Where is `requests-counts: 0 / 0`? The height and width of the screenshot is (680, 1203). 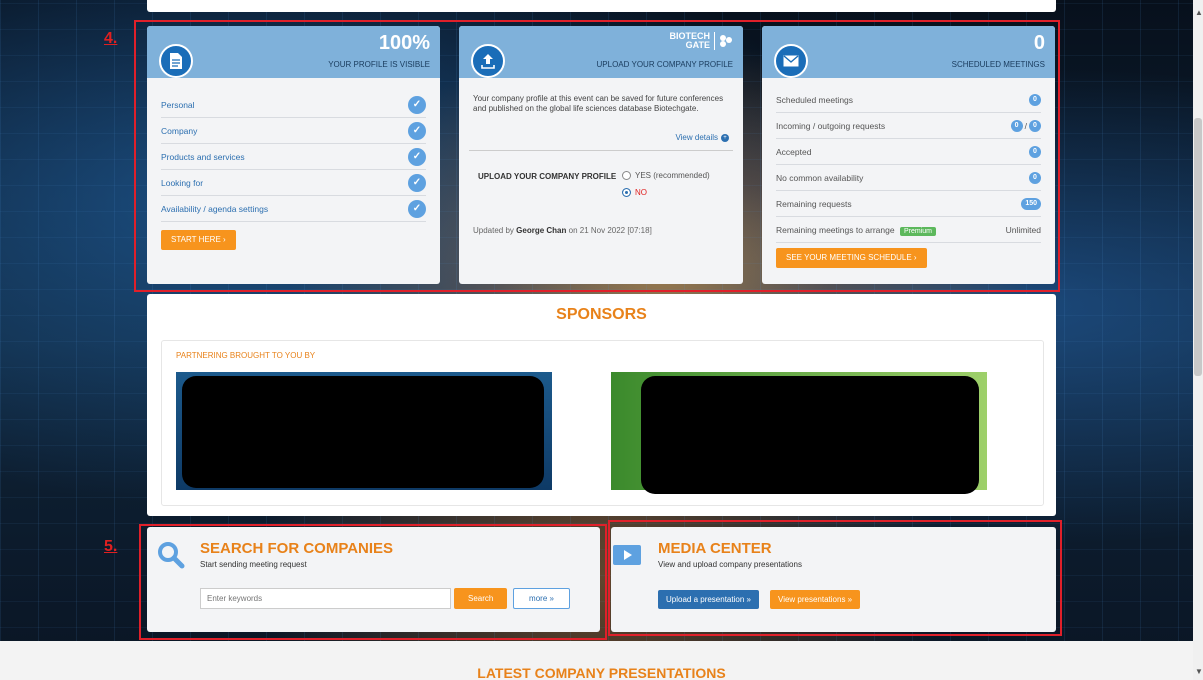 requests-counts: 0 / 0 is located at coordinates (1025, 125).